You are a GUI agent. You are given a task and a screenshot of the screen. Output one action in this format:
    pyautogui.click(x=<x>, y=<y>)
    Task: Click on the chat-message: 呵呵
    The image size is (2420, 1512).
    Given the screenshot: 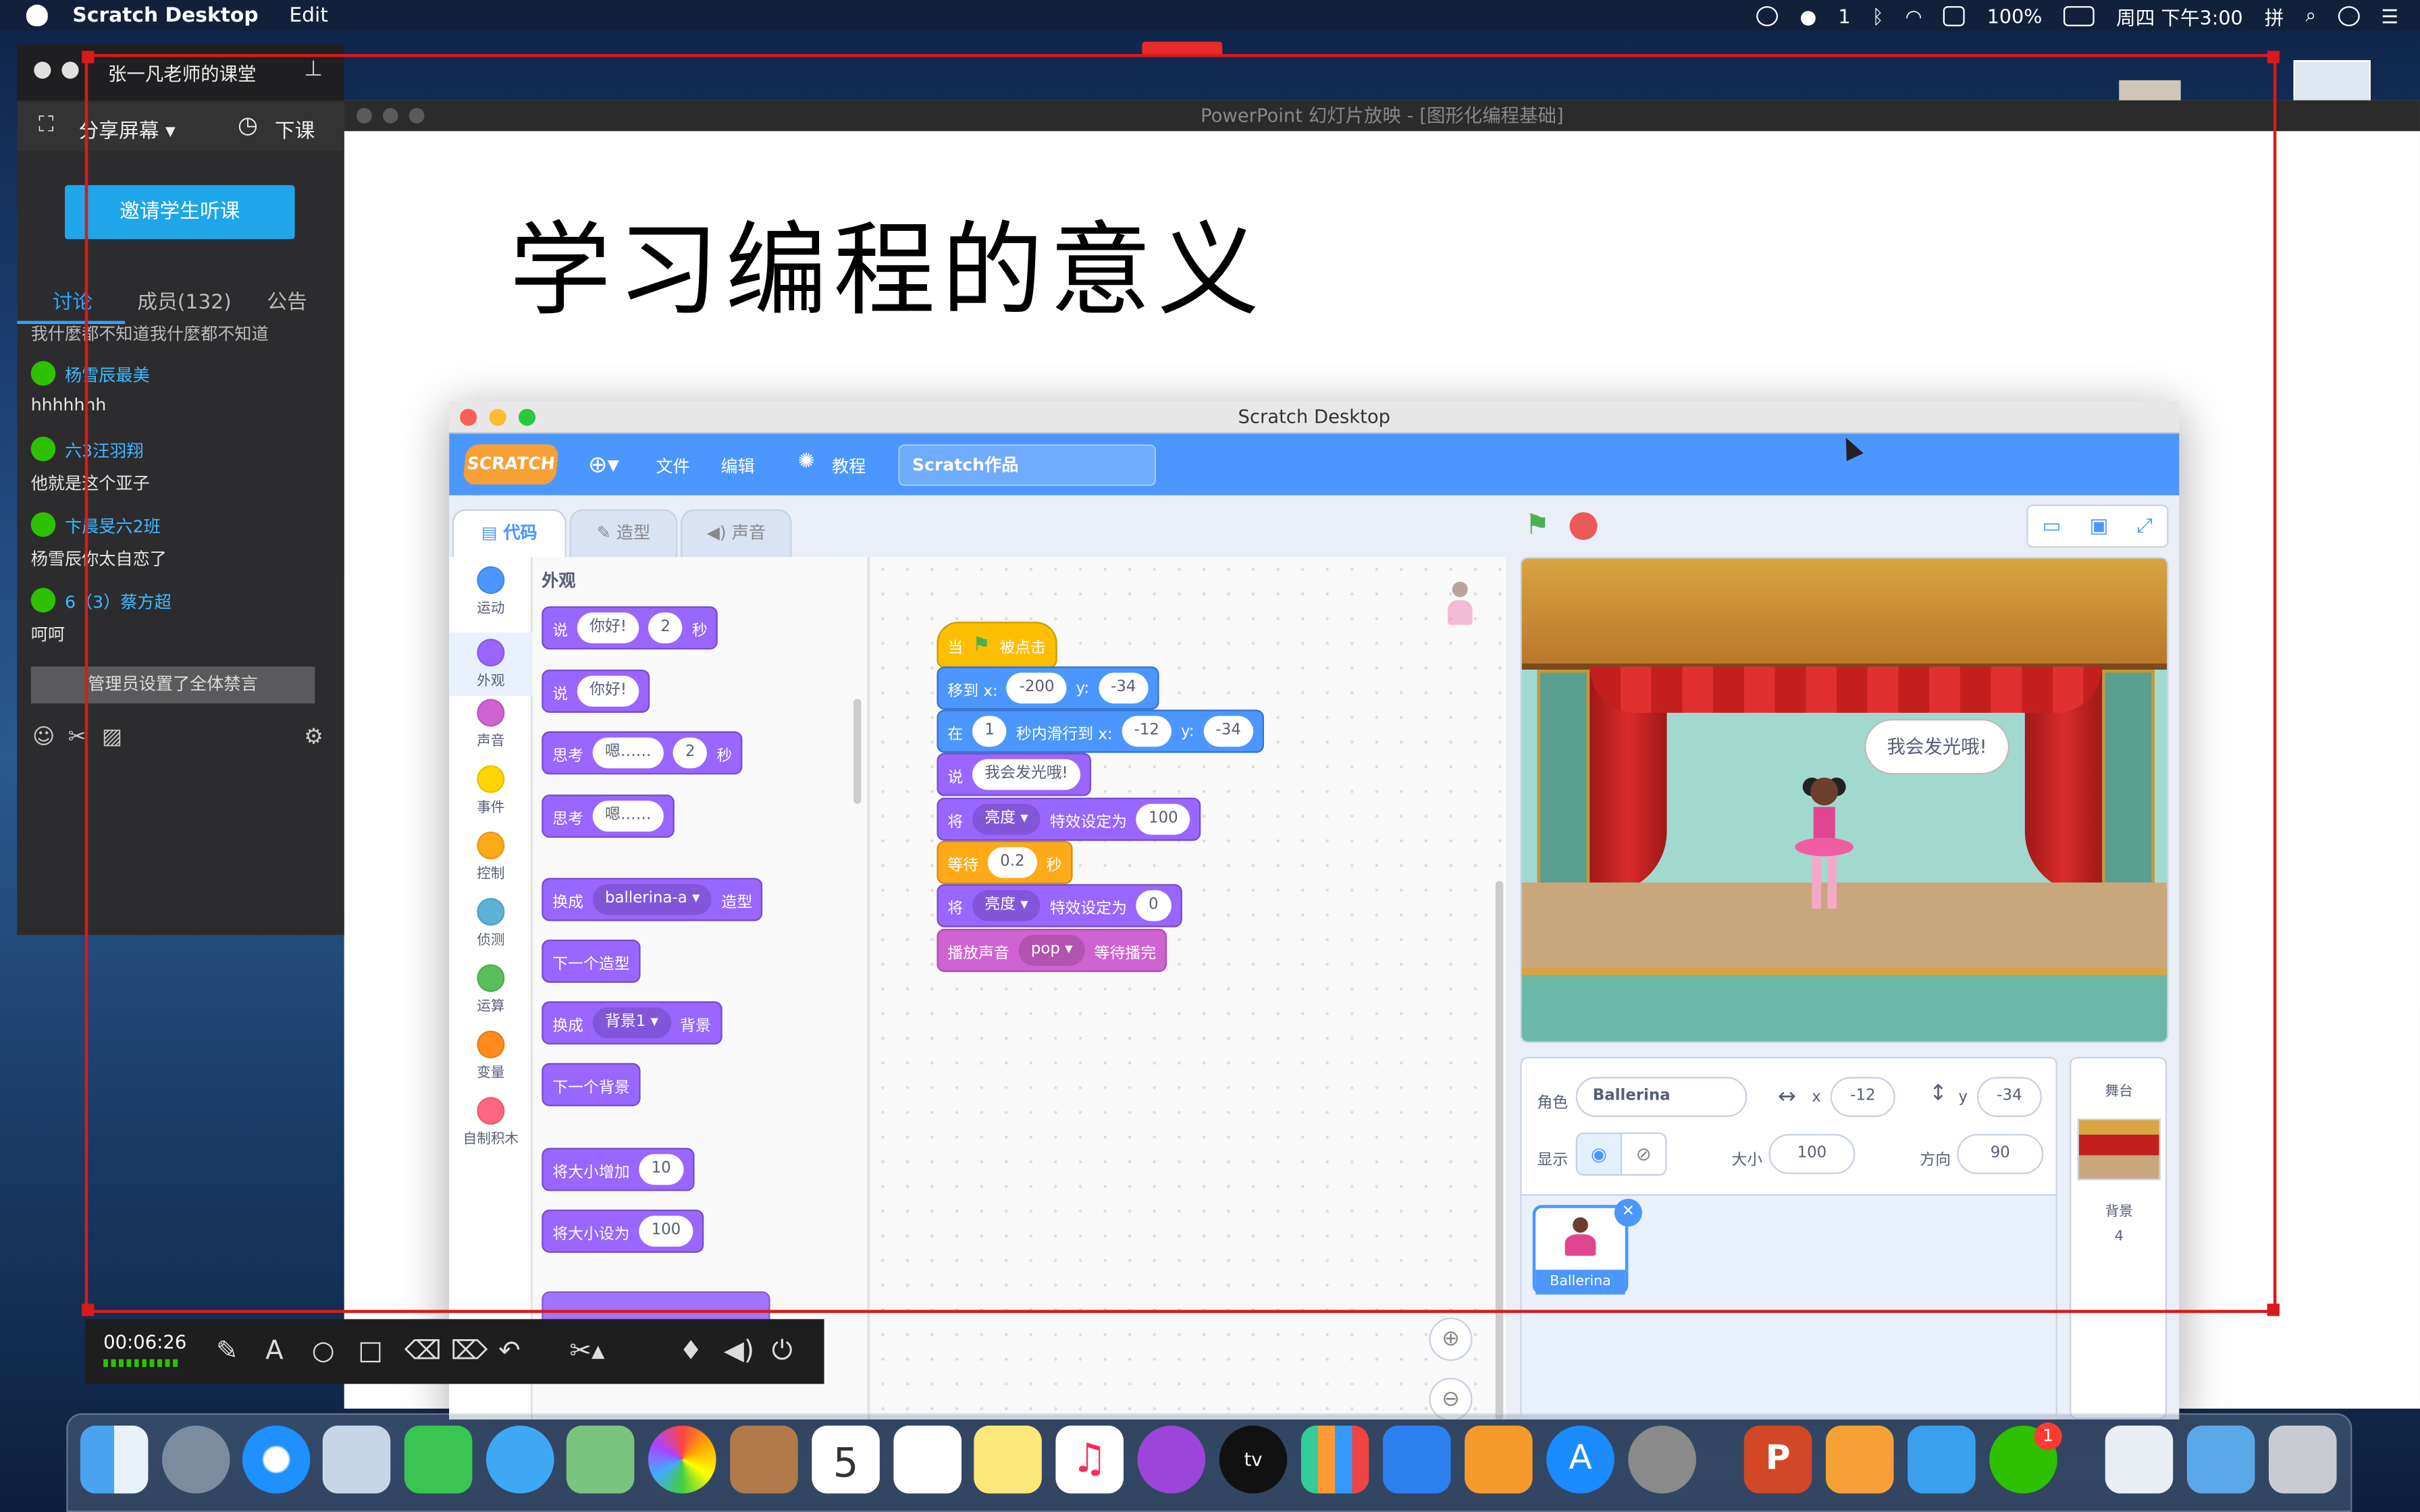 What is the action you would take?
    pyautogui.click(x=47, y=634)
    